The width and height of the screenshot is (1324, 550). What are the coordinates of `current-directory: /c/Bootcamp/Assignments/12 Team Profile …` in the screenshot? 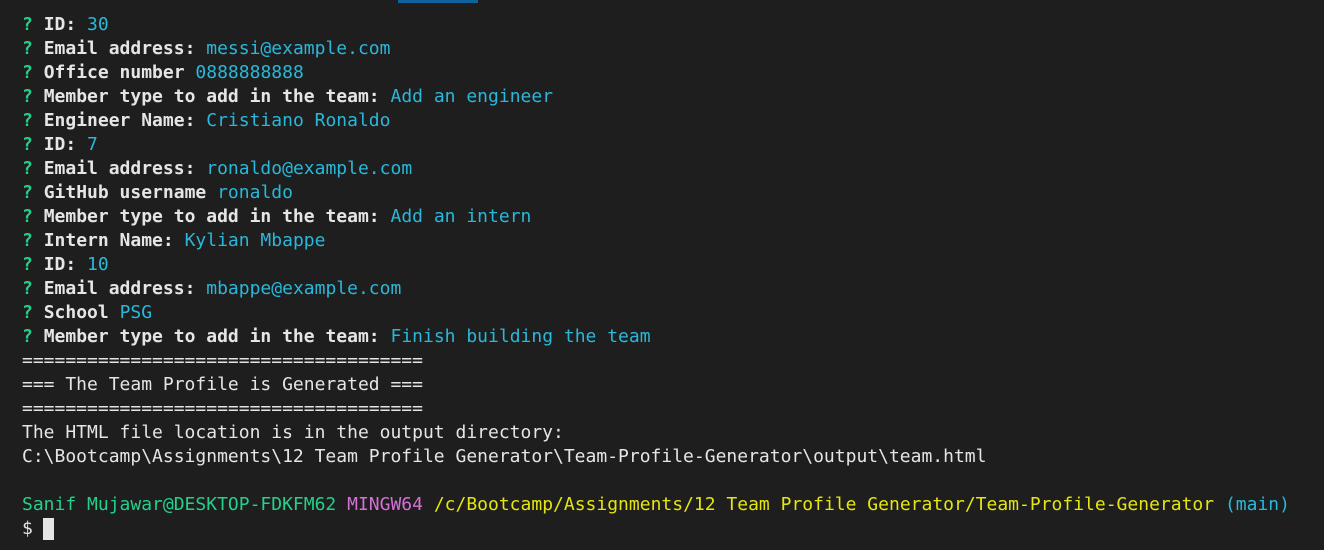 It's located at (824, 504).